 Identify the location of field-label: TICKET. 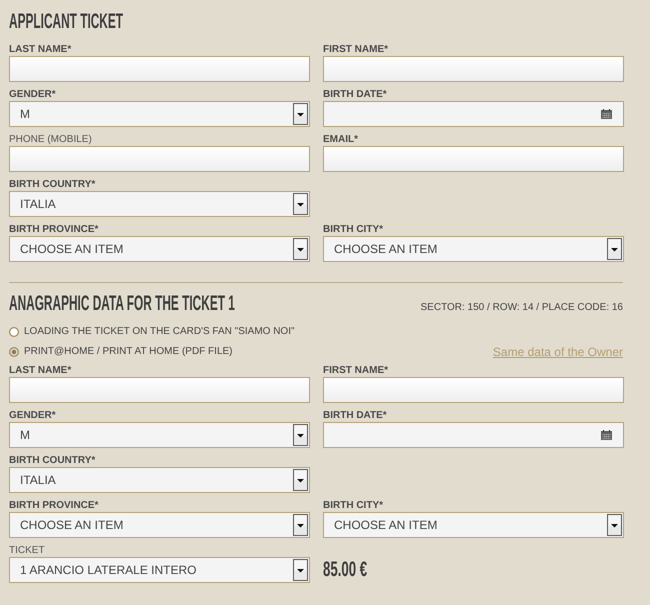
(27, 551).